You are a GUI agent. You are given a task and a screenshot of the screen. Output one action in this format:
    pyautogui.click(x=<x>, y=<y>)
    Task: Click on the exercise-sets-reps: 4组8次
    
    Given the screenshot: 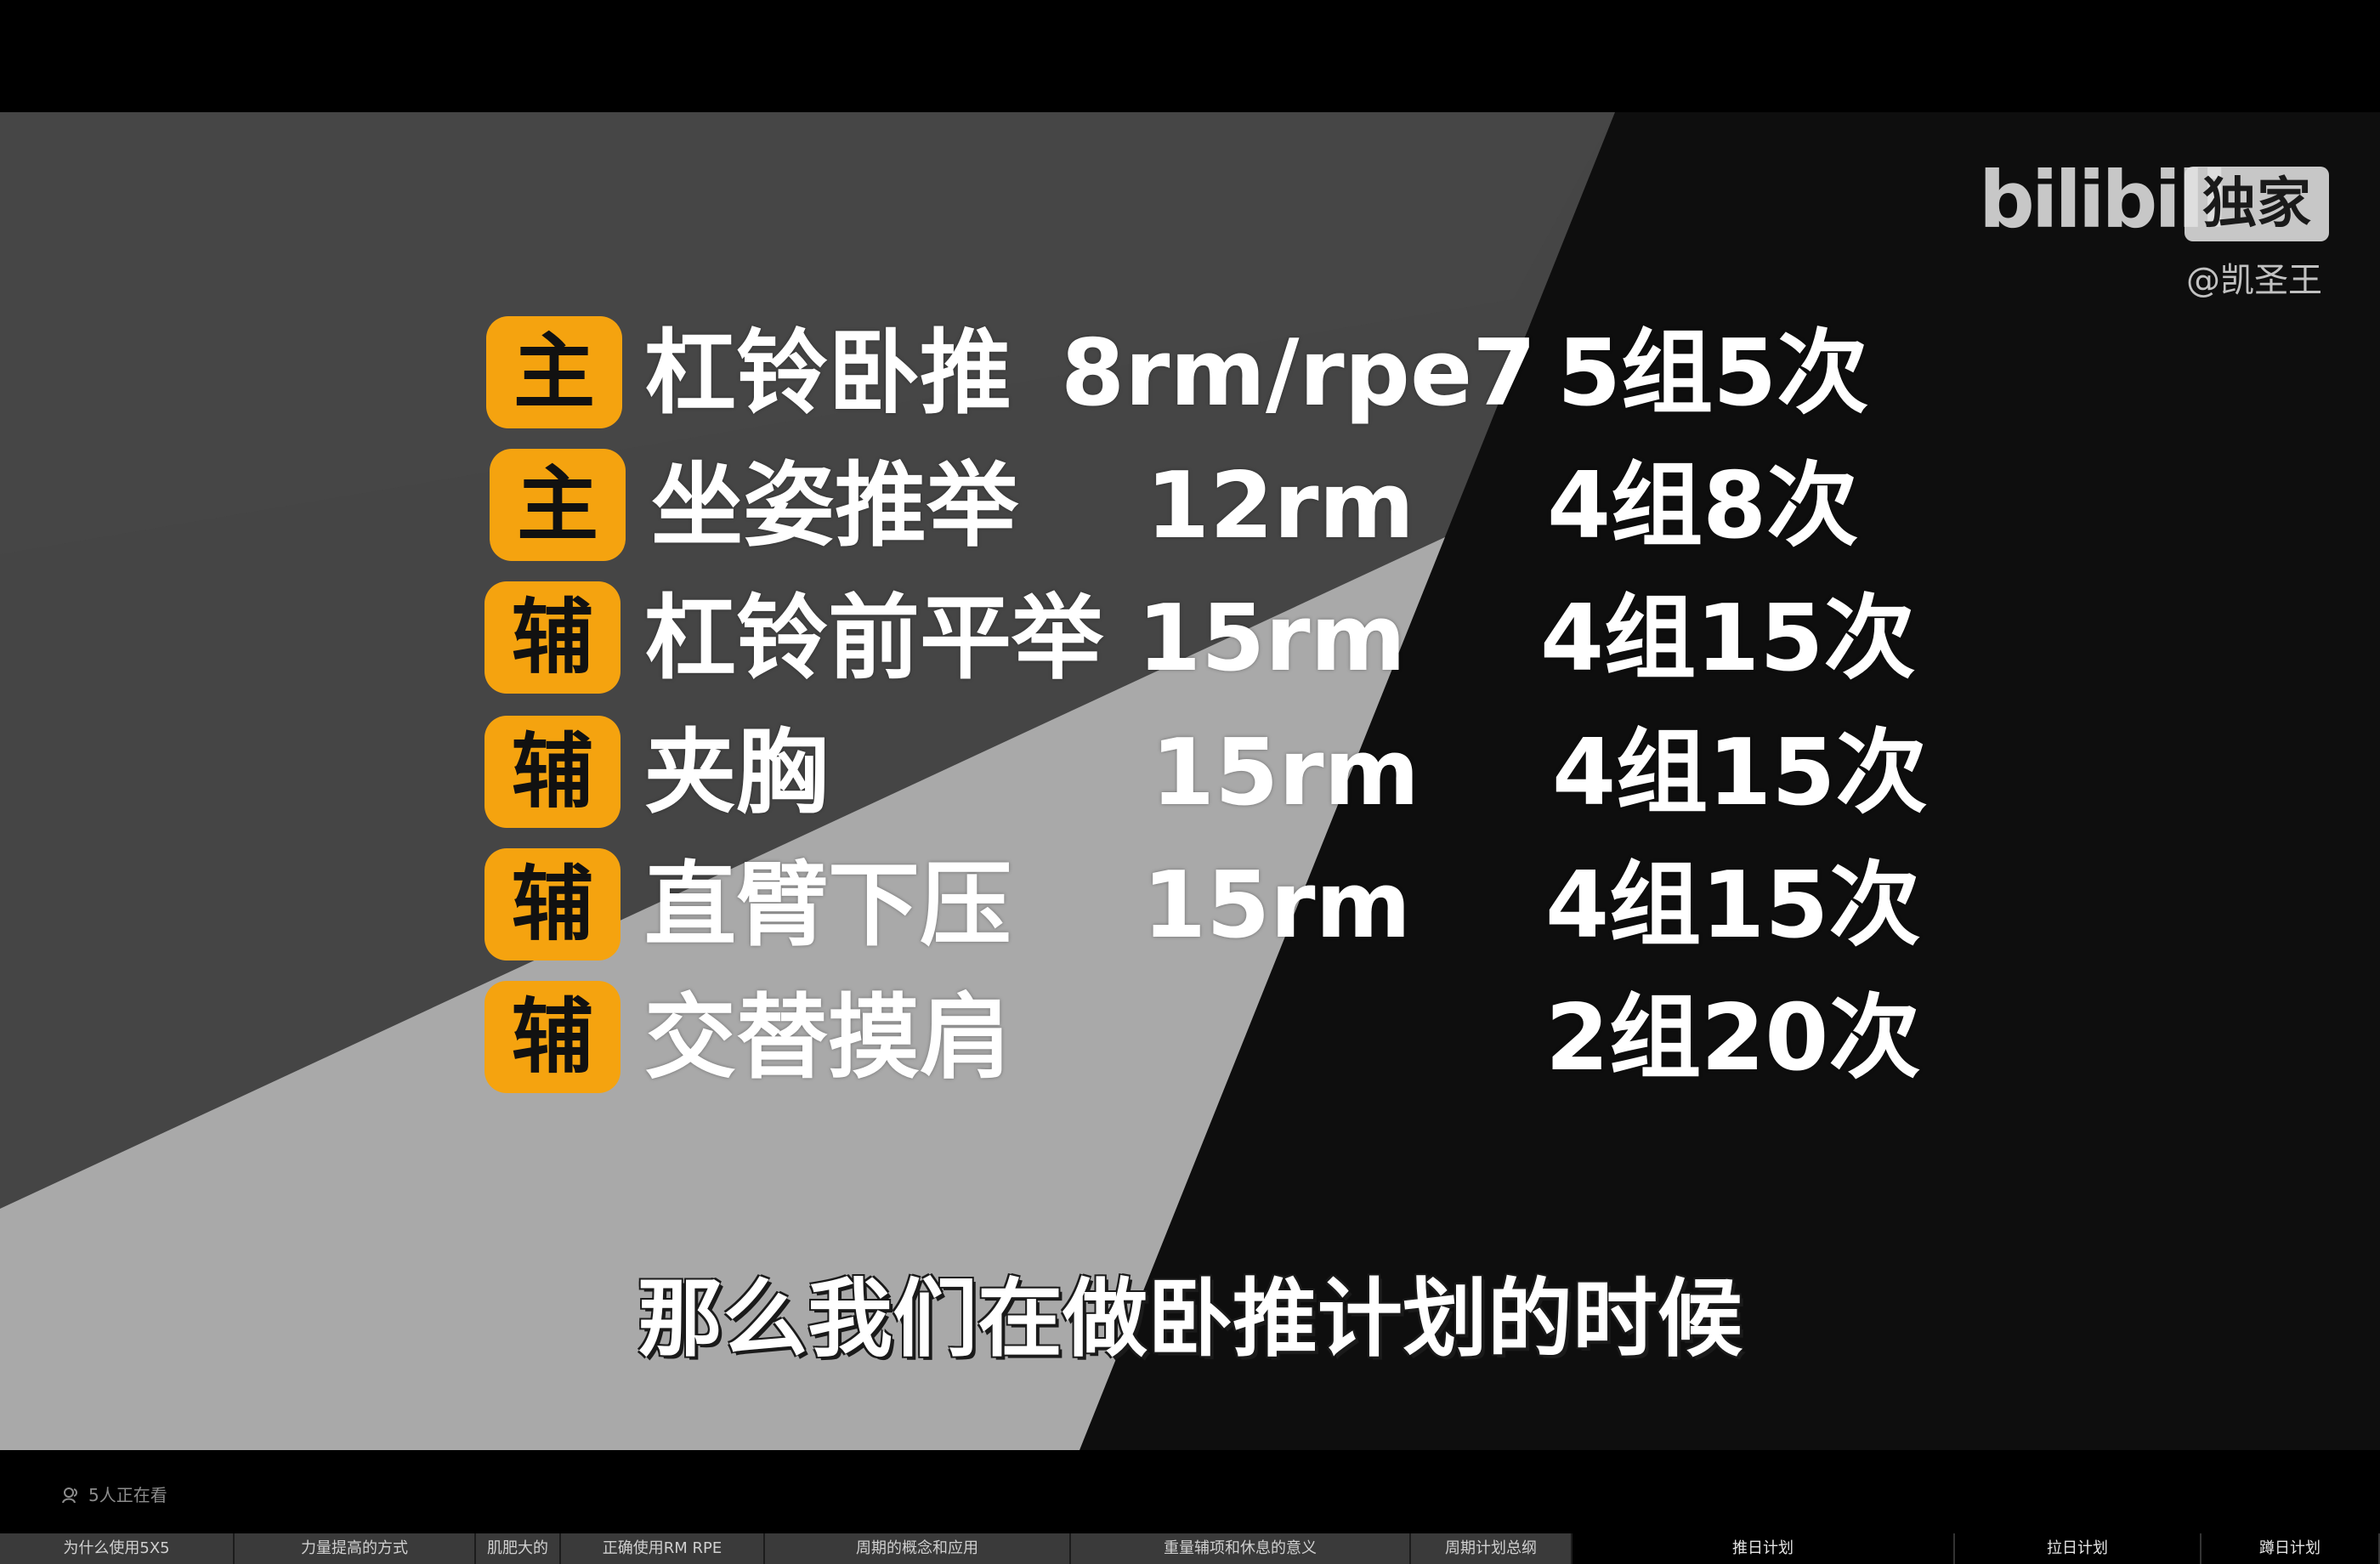 What is the action you would take?
    pyautogui.click(x=1703, y=506)
    